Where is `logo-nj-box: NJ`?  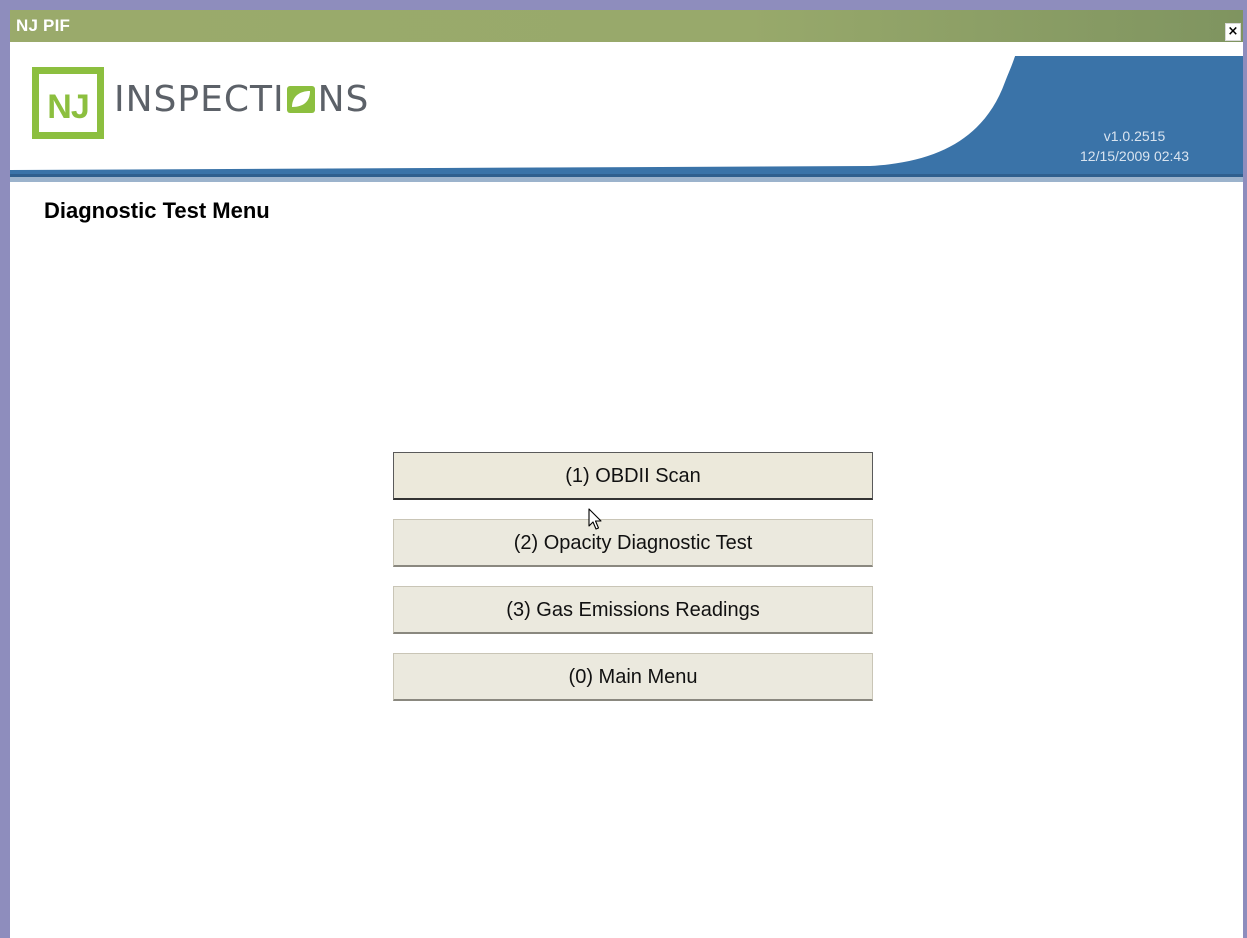 logo-nj-box: NJ is located at coordinates (68, 103).